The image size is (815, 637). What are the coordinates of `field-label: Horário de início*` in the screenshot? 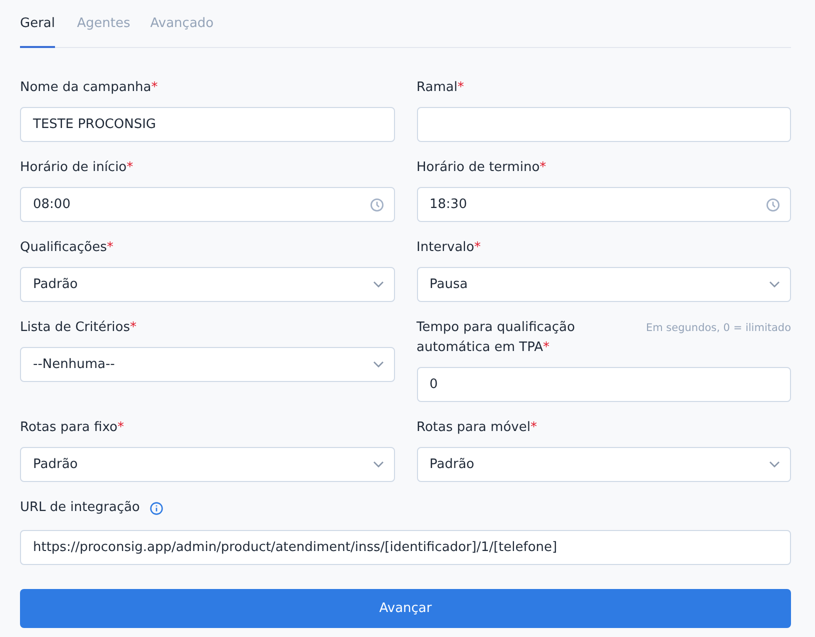 It's located at (77, 168).